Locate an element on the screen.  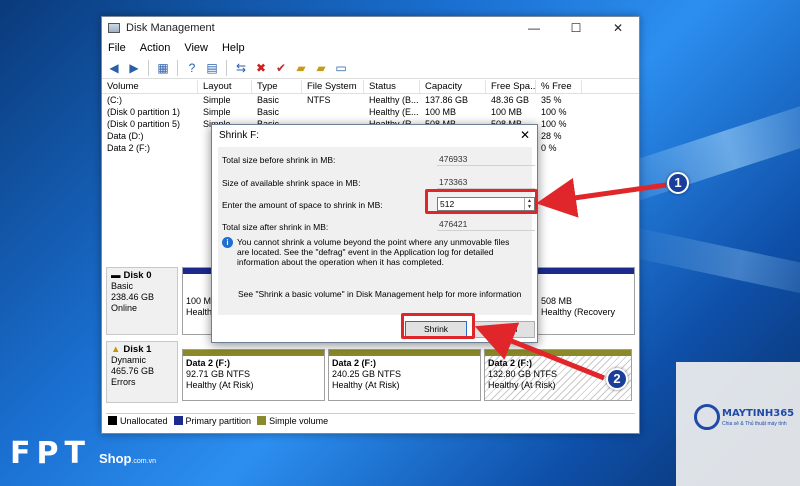
column-header-status: Status is located at coordinates (392, 86).